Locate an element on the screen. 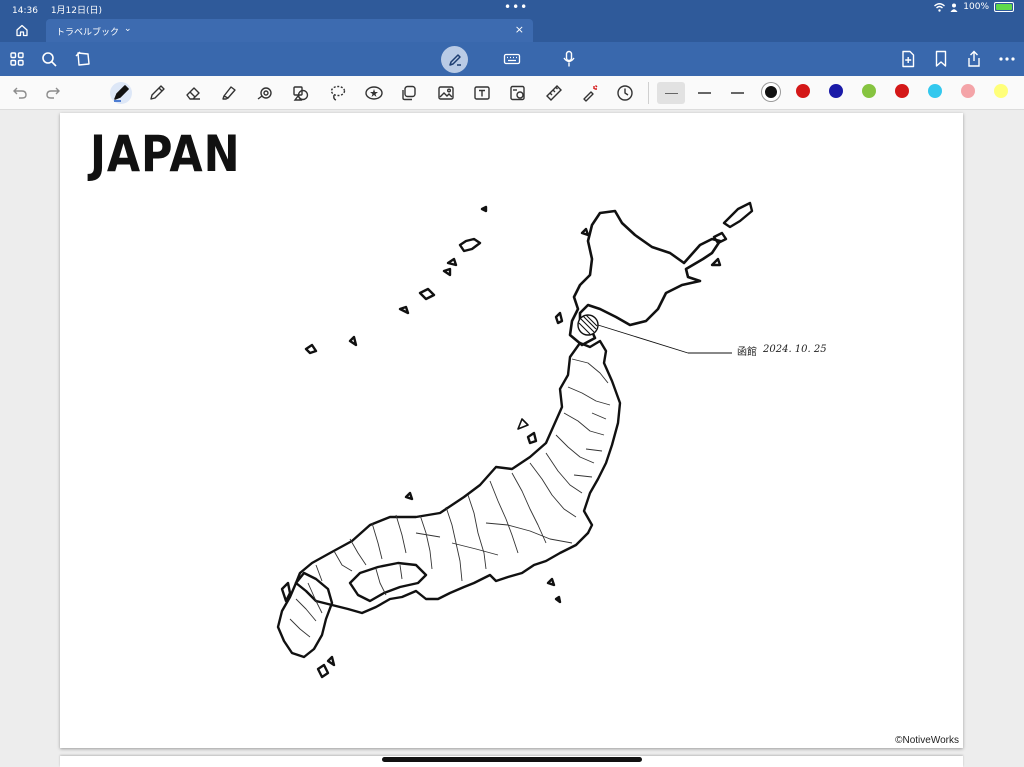  copy-icon is located at coordinates (409, 93).